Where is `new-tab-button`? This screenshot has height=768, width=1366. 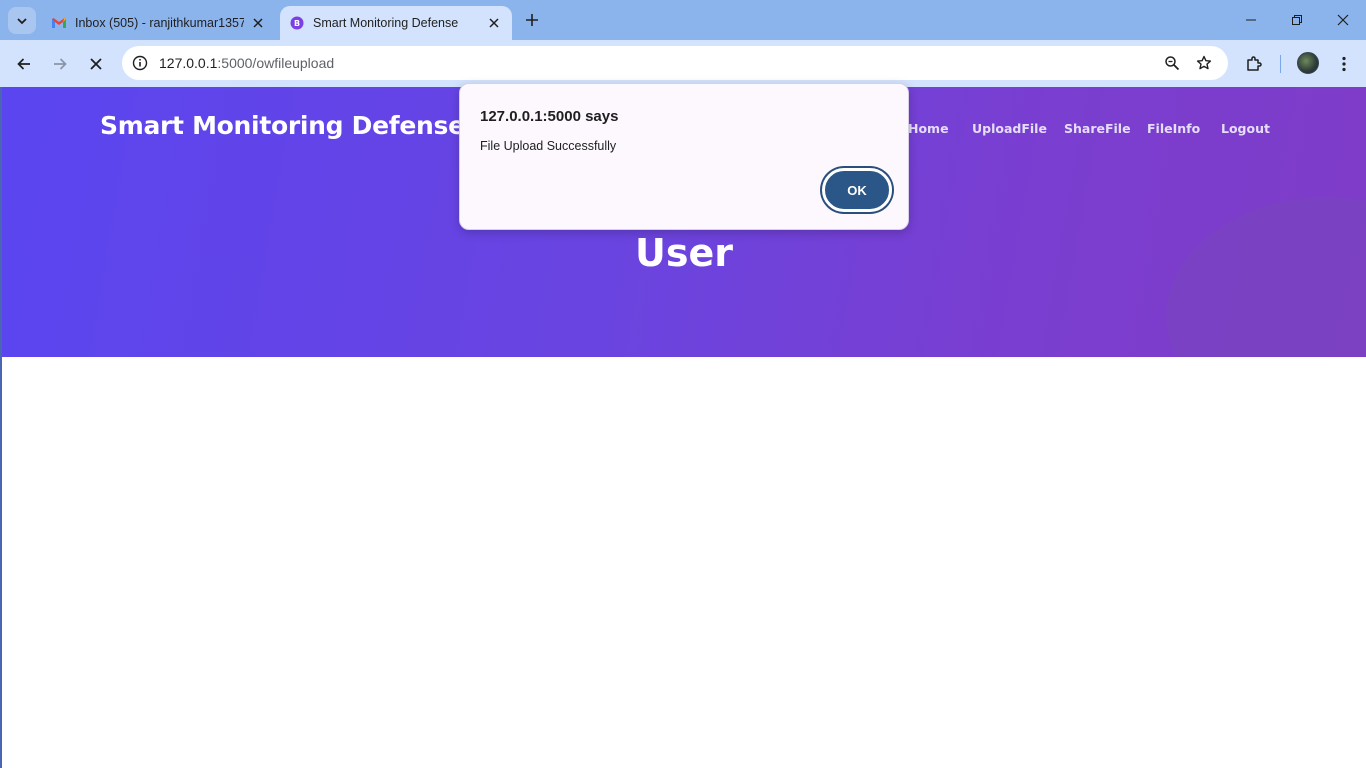
new-tab-button is located at coordinates (532, 20).